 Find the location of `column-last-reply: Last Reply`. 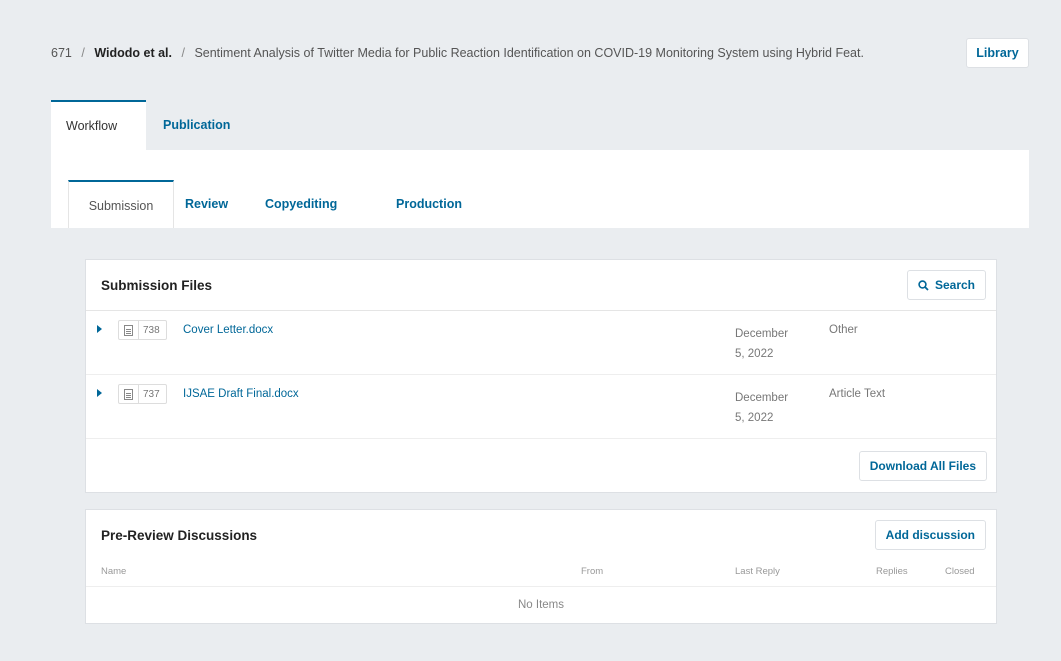

column-last-reply: Last Reply is located at coordinates (757, 571).